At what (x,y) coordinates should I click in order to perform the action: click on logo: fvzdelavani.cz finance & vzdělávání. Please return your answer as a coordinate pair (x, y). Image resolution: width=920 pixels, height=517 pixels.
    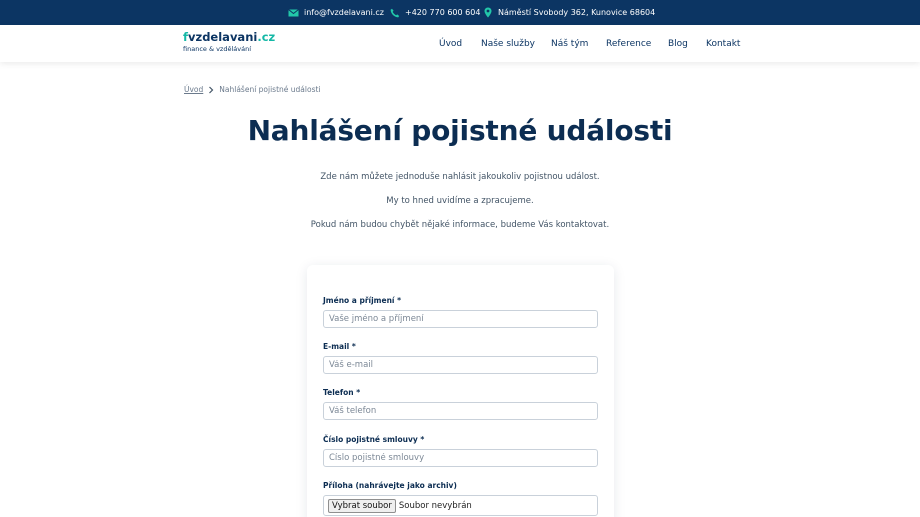
    Looking at the image, I should click on (229, 42).